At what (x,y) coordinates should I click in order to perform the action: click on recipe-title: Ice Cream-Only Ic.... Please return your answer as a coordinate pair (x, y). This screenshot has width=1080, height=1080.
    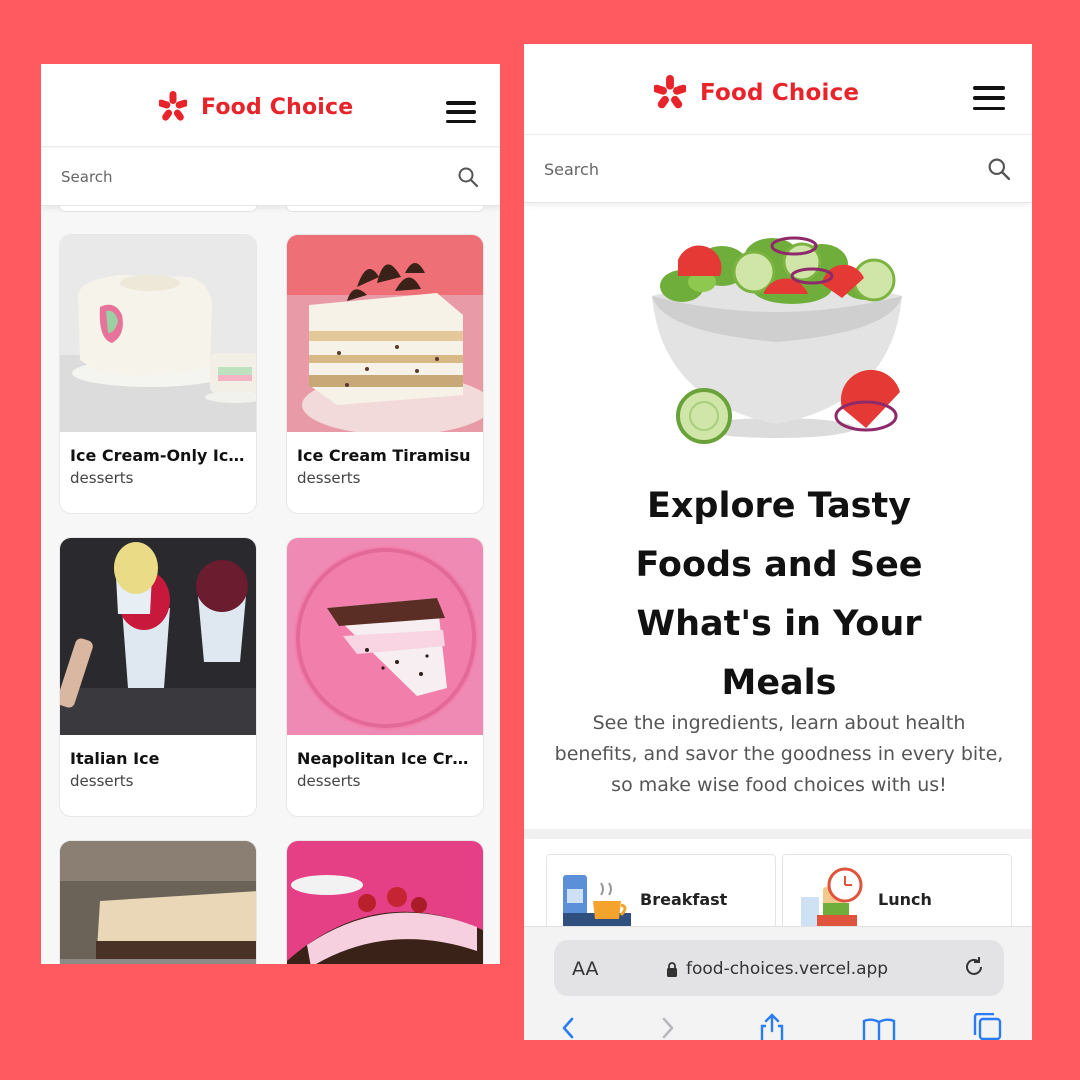
    Looking at the image, I should click on (158, 455).